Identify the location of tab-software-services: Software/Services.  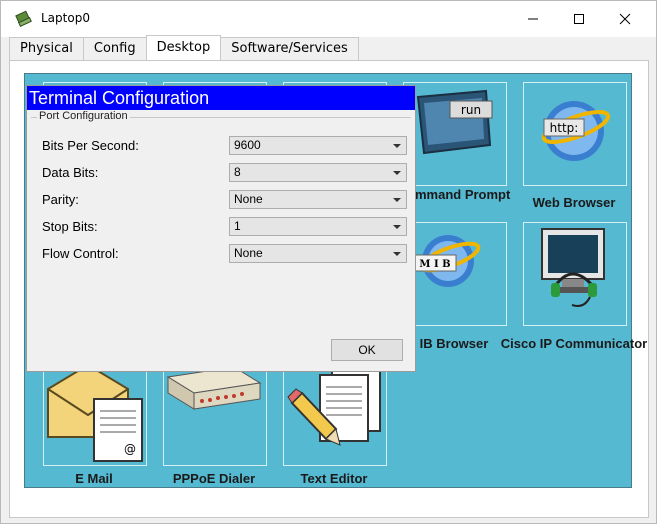
(289, 48).